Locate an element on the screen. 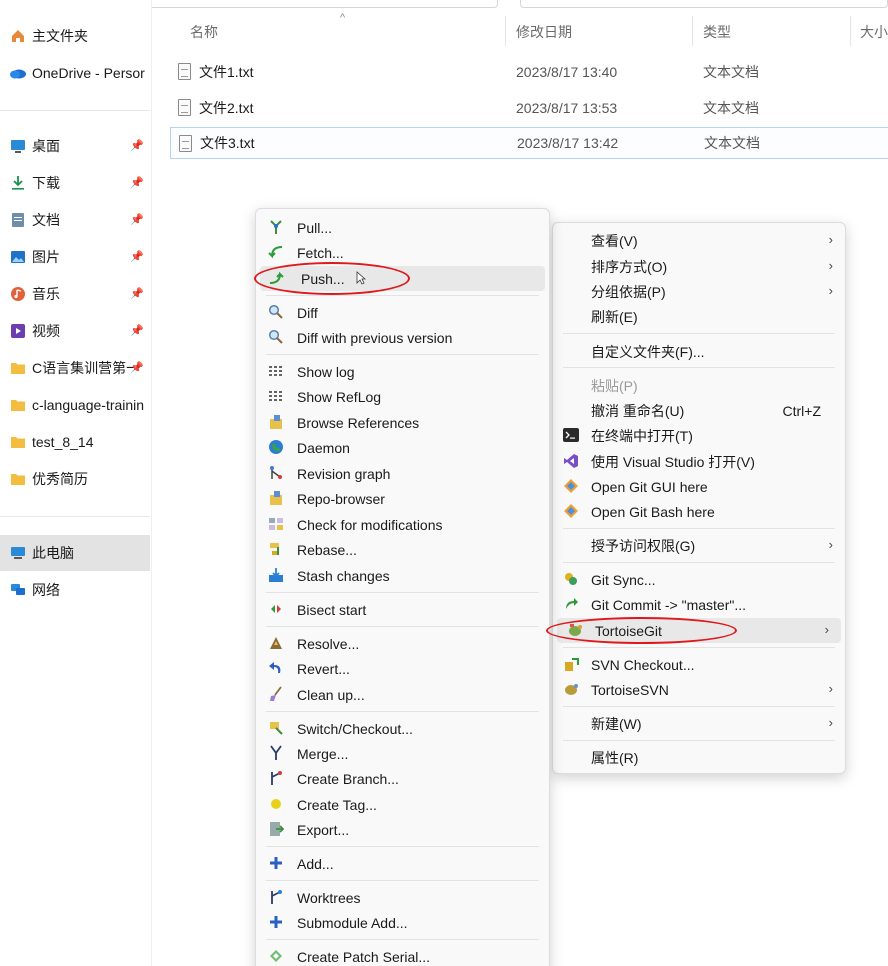  menu-item-give-access: 授予访问权限(G) › is located at coordinates (699, 545).